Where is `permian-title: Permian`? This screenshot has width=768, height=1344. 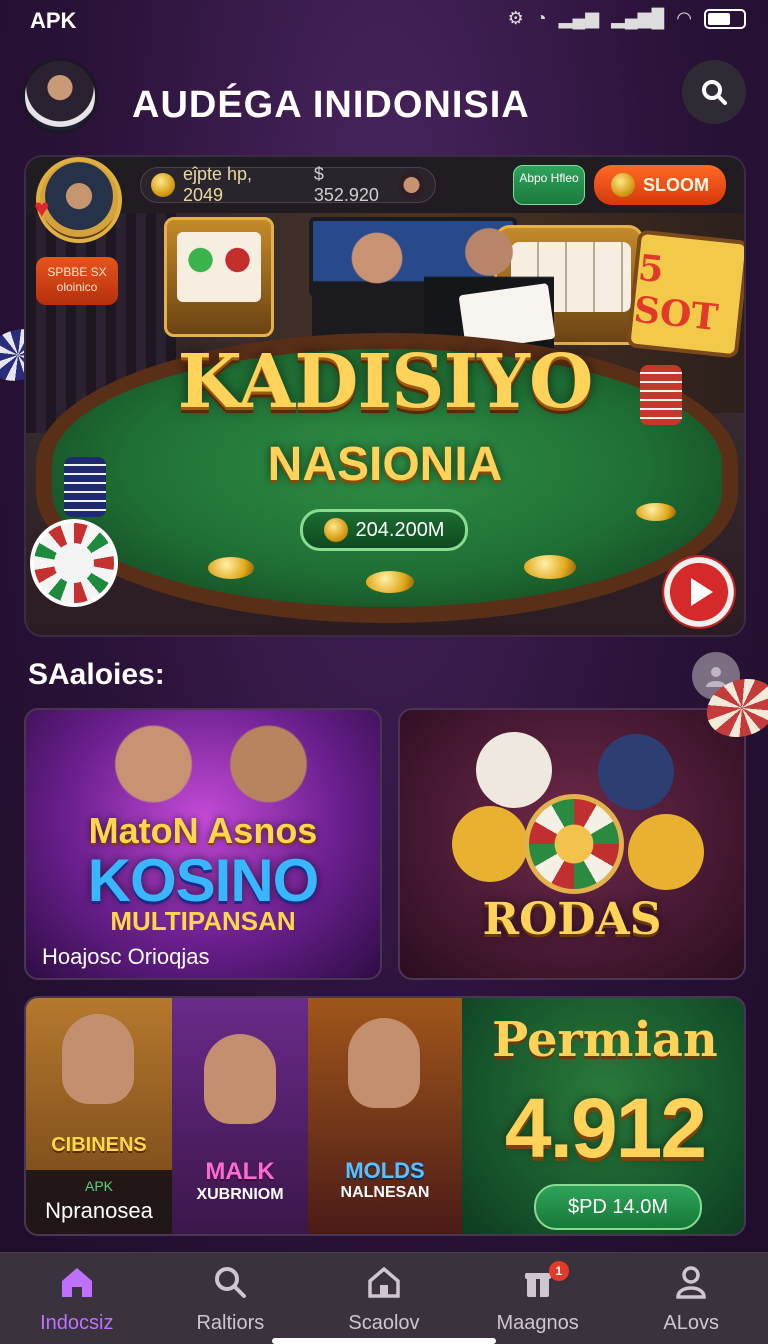
permian-title: Permian is located at coordinates (605, 1040).